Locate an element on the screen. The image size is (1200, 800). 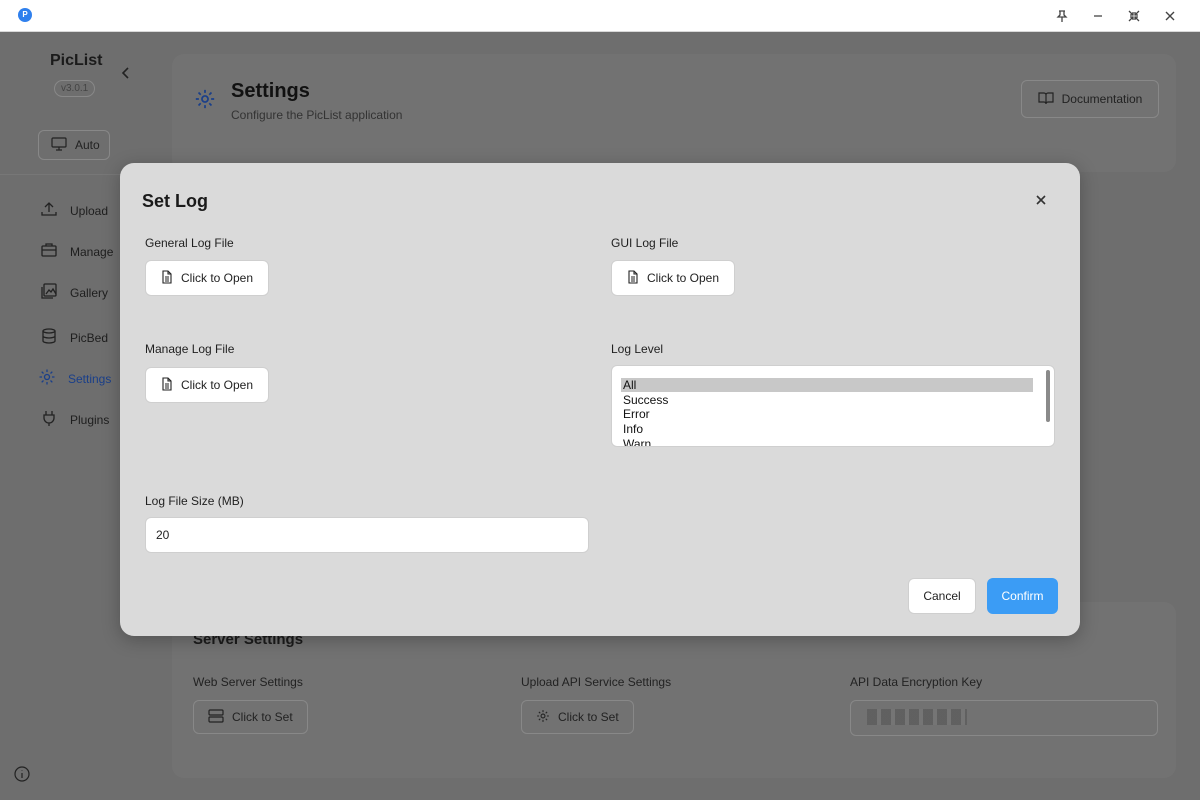
sidebar-item-plugins: Plugins is located at coordinates (74, 419).